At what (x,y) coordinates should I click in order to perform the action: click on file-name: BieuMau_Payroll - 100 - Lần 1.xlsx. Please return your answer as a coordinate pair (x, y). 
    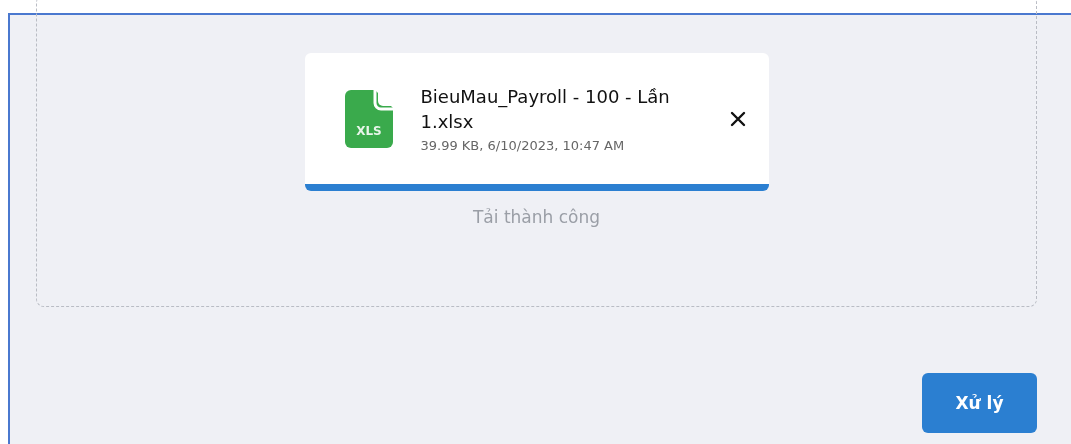
    Looking at the image, I should click on (545, 109).